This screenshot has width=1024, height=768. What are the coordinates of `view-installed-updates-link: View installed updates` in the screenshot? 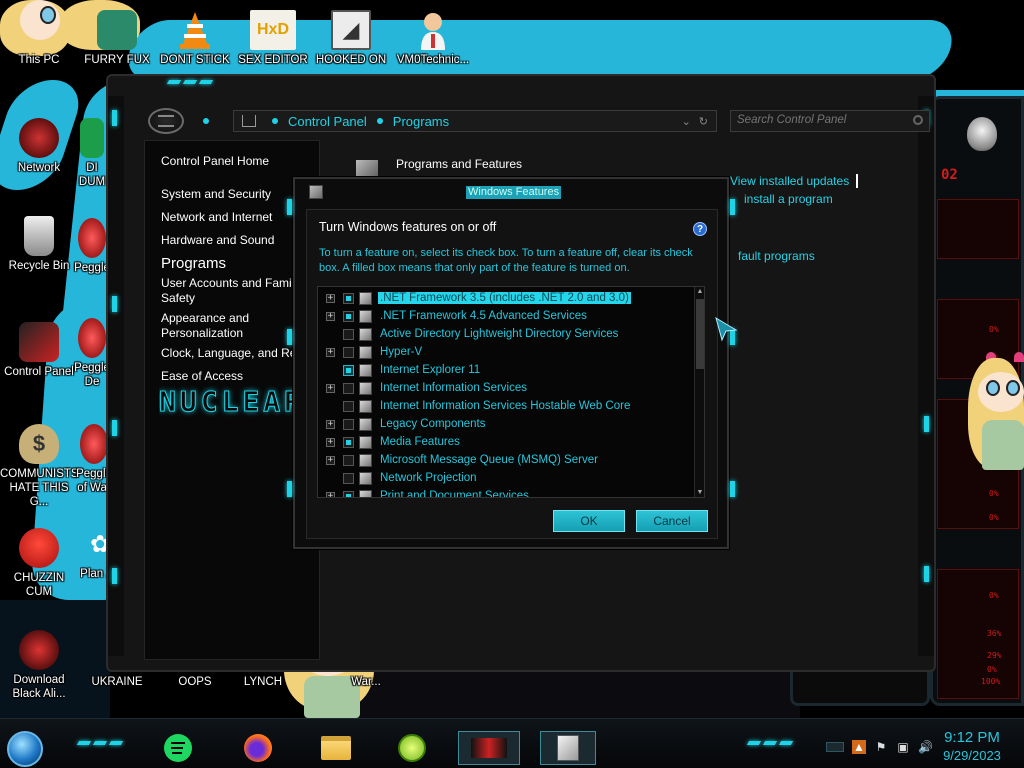 It's located at (789, 181).